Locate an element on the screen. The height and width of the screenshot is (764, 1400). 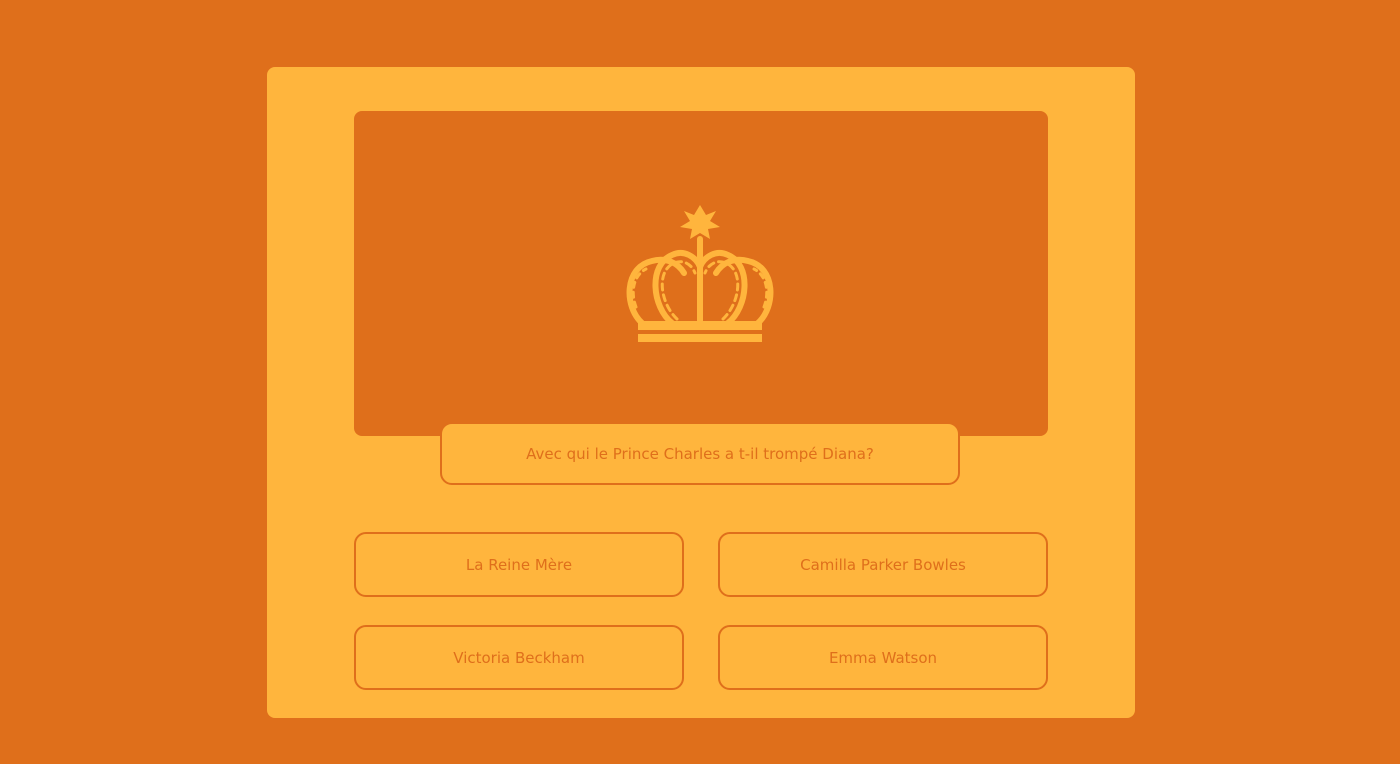
answer-button-4: Emma Watson is located at coordinates (883, 657).